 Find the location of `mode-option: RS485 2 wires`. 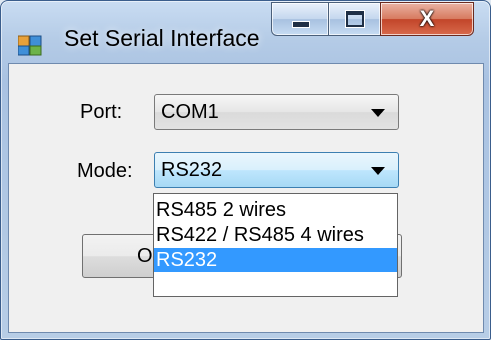

mode-option: RS485 2 wires is located at coordinates (275, 210).